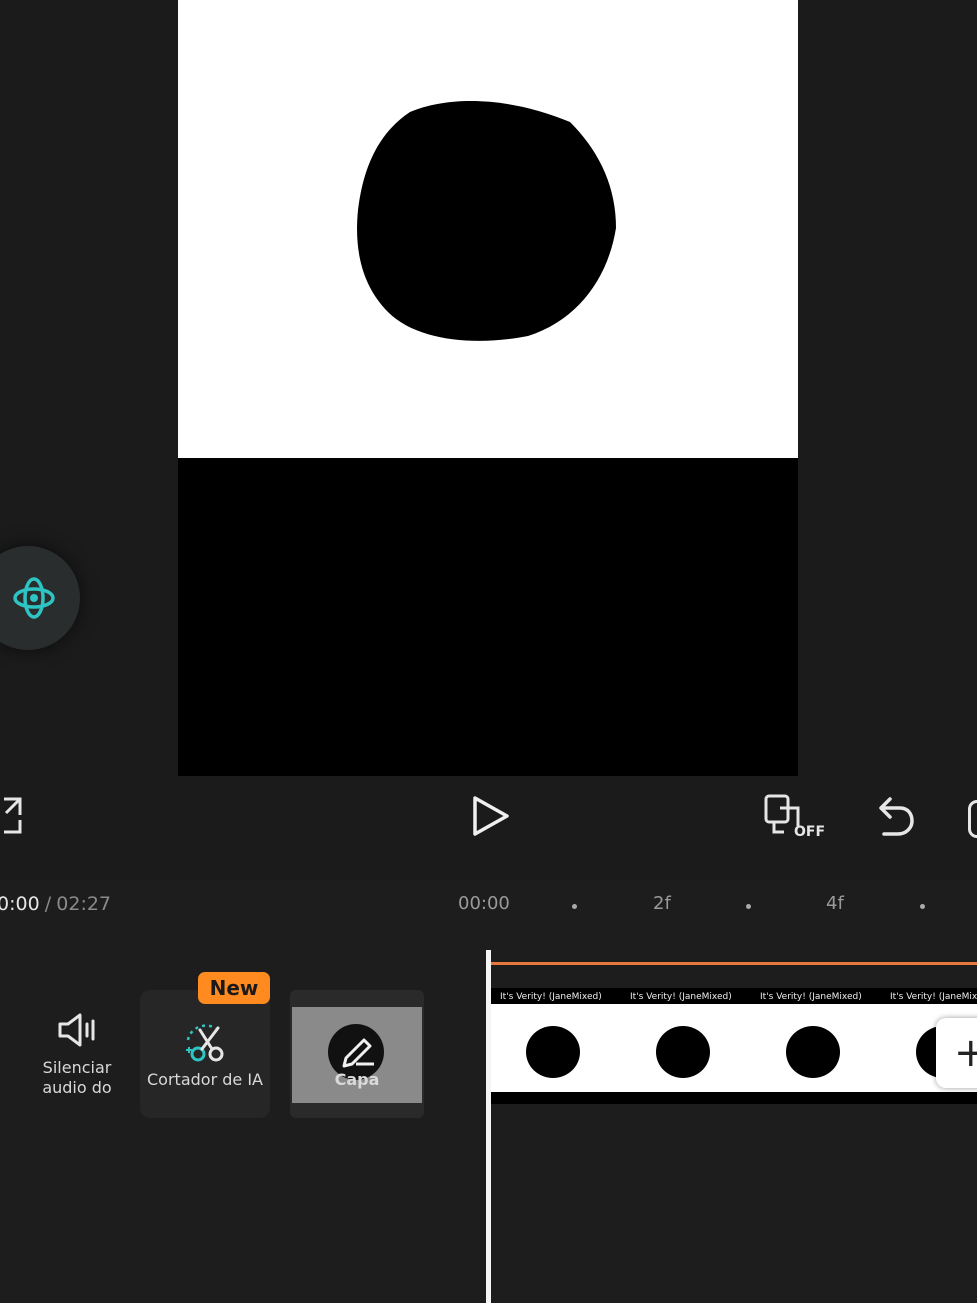 The image size is (977, 1303). I want to click on fullscreen-button, so click(13, 818).